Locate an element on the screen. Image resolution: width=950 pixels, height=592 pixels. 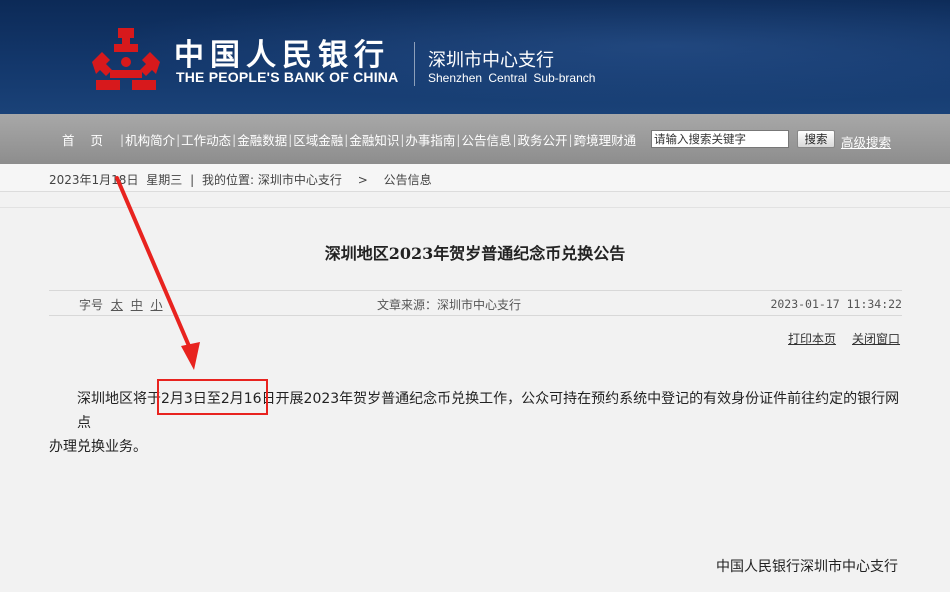
article-source: 文章来源：深圳市中心支行 is located at coordinates (449, 305).